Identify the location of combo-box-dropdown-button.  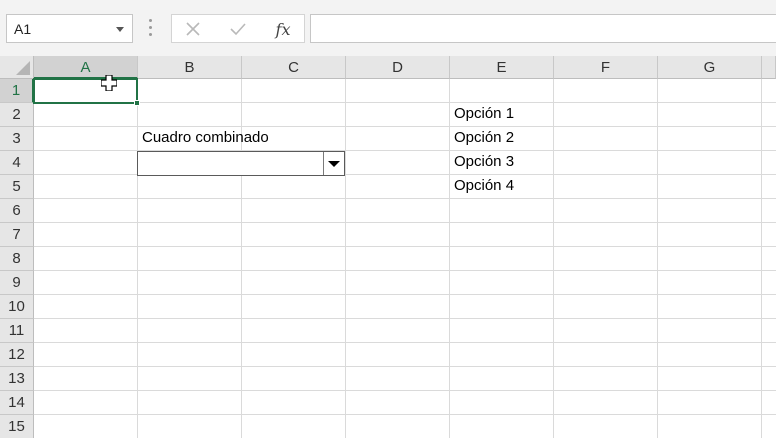
(333, 163).